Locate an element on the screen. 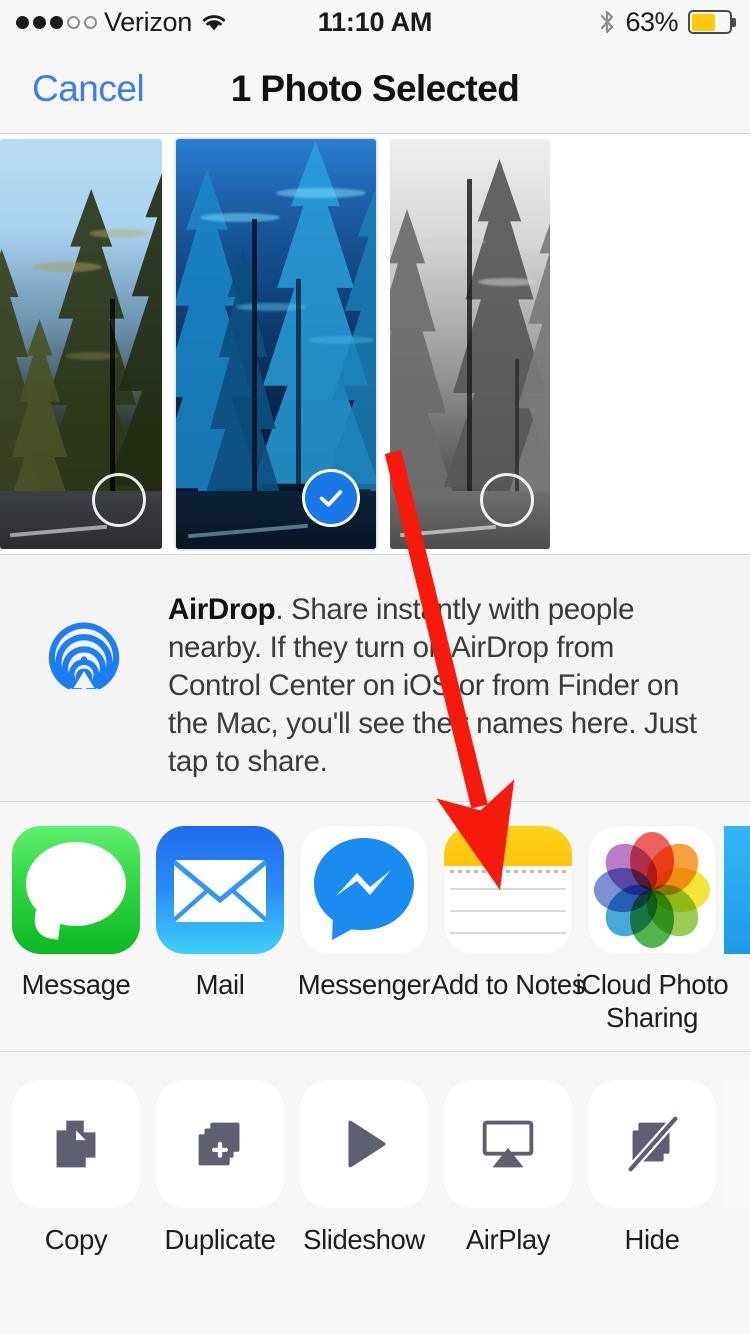  action-airplay: AirPlay is located at coordinates (508, 1168).